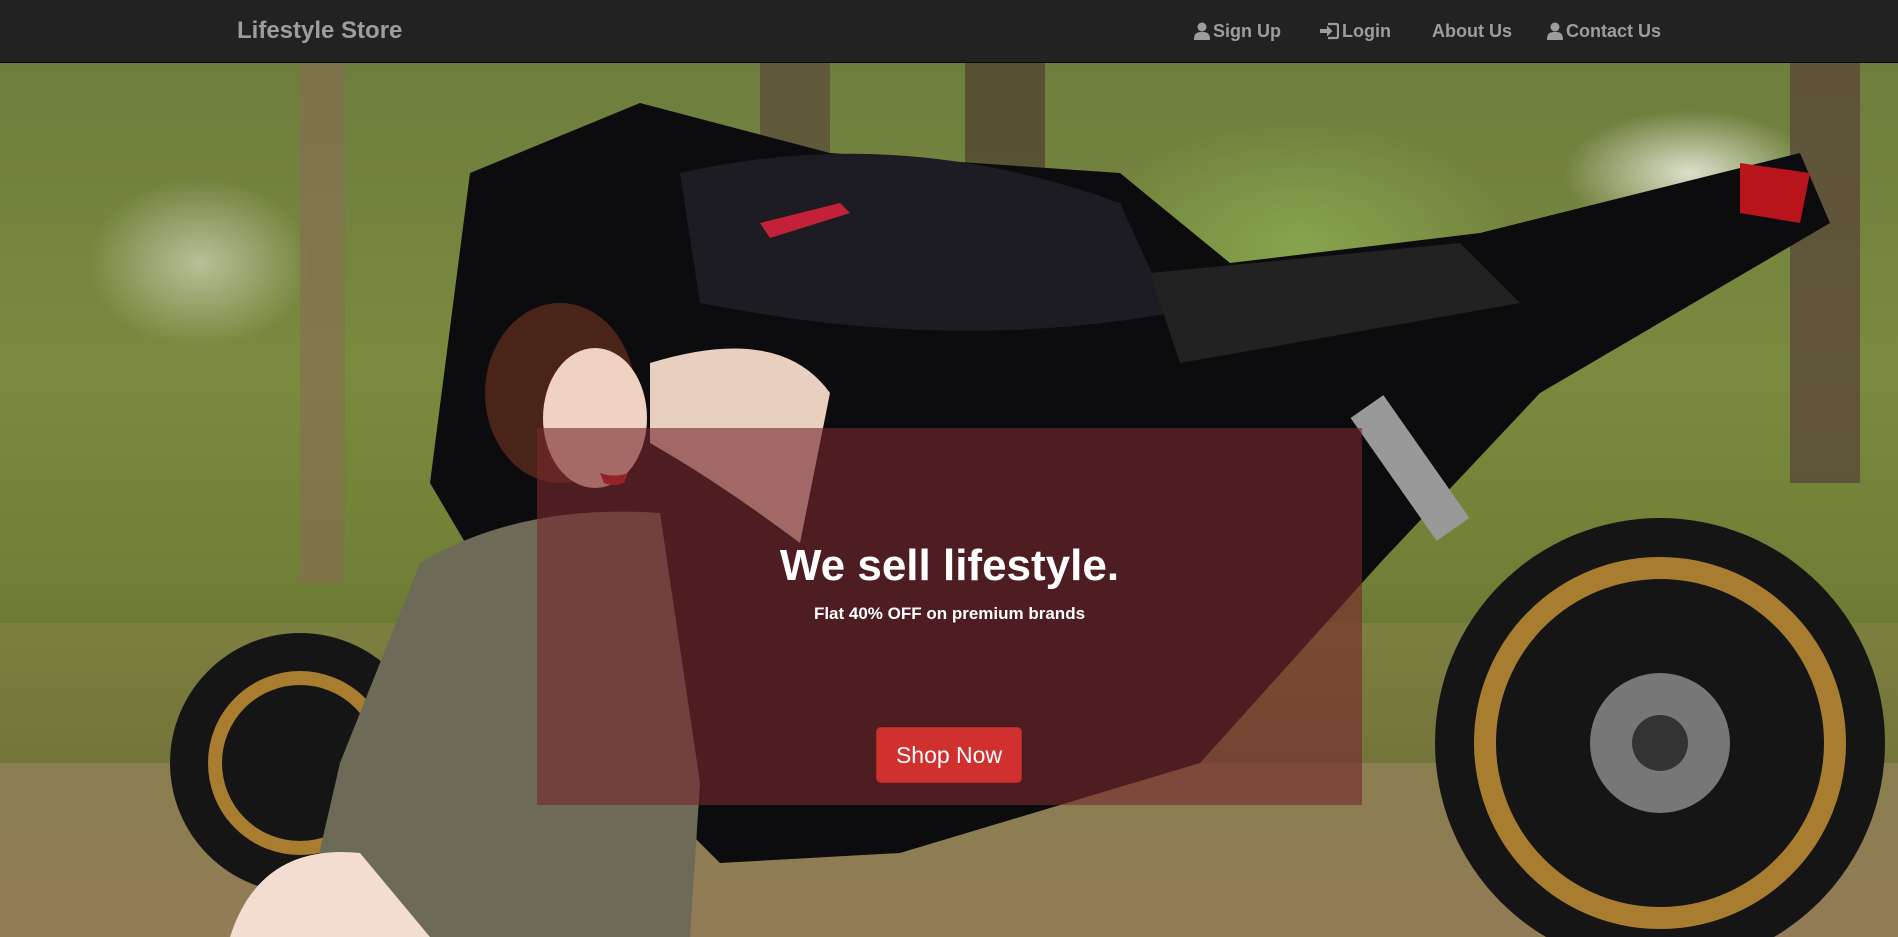 This screenshot has width=1898, height=937. I want to click on log-in-icon, so click(1329, 31).